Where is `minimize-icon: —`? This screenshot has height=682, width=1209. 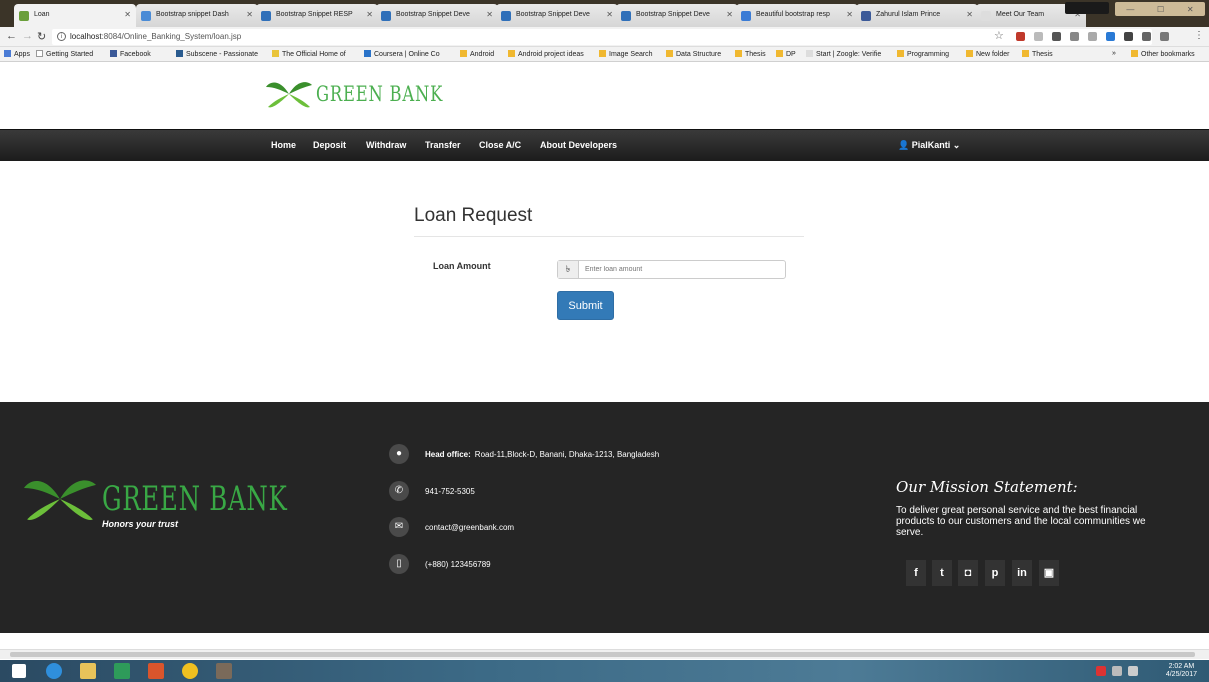 minimize-icon: — is located at coordinates (1130, 9).